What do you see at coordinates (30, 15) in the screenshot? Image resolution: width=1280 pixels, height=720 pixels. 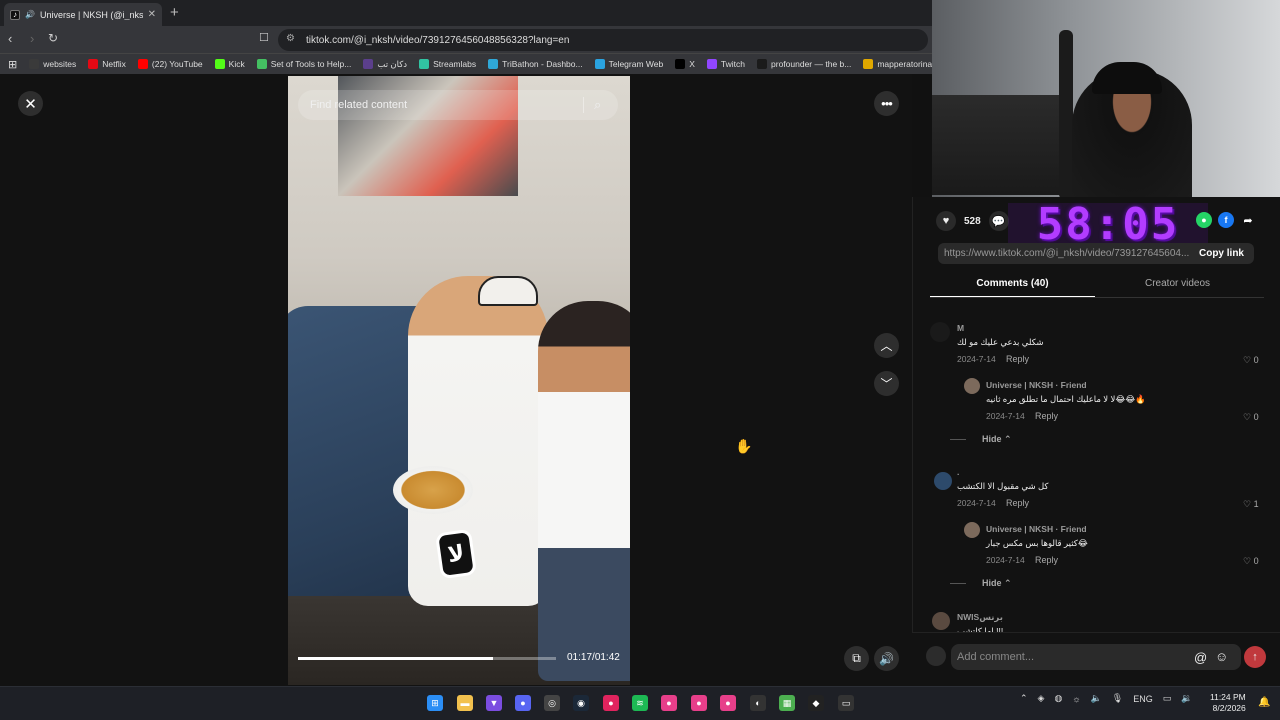 I see `audio-icon: 🔊` at bounding box center [30, 15].